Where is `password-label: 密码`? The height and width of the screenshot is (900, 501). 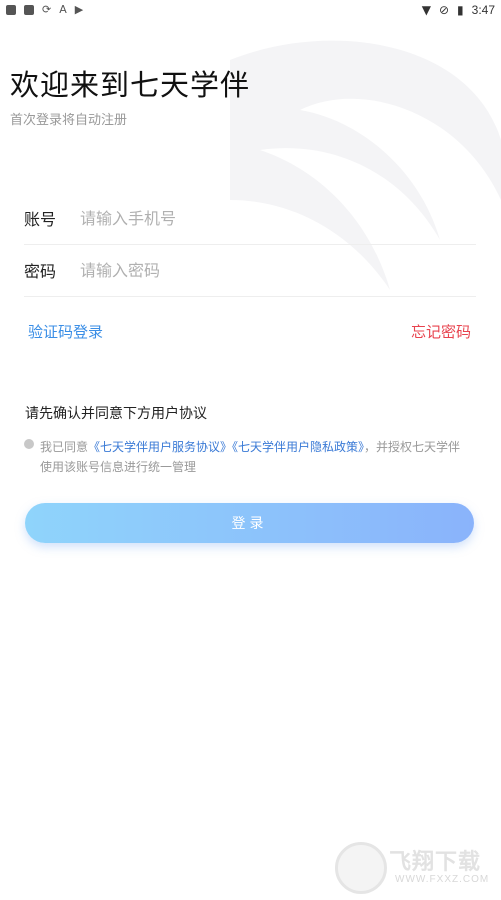
password-label: 密码 is located at coordinates (40, 271).